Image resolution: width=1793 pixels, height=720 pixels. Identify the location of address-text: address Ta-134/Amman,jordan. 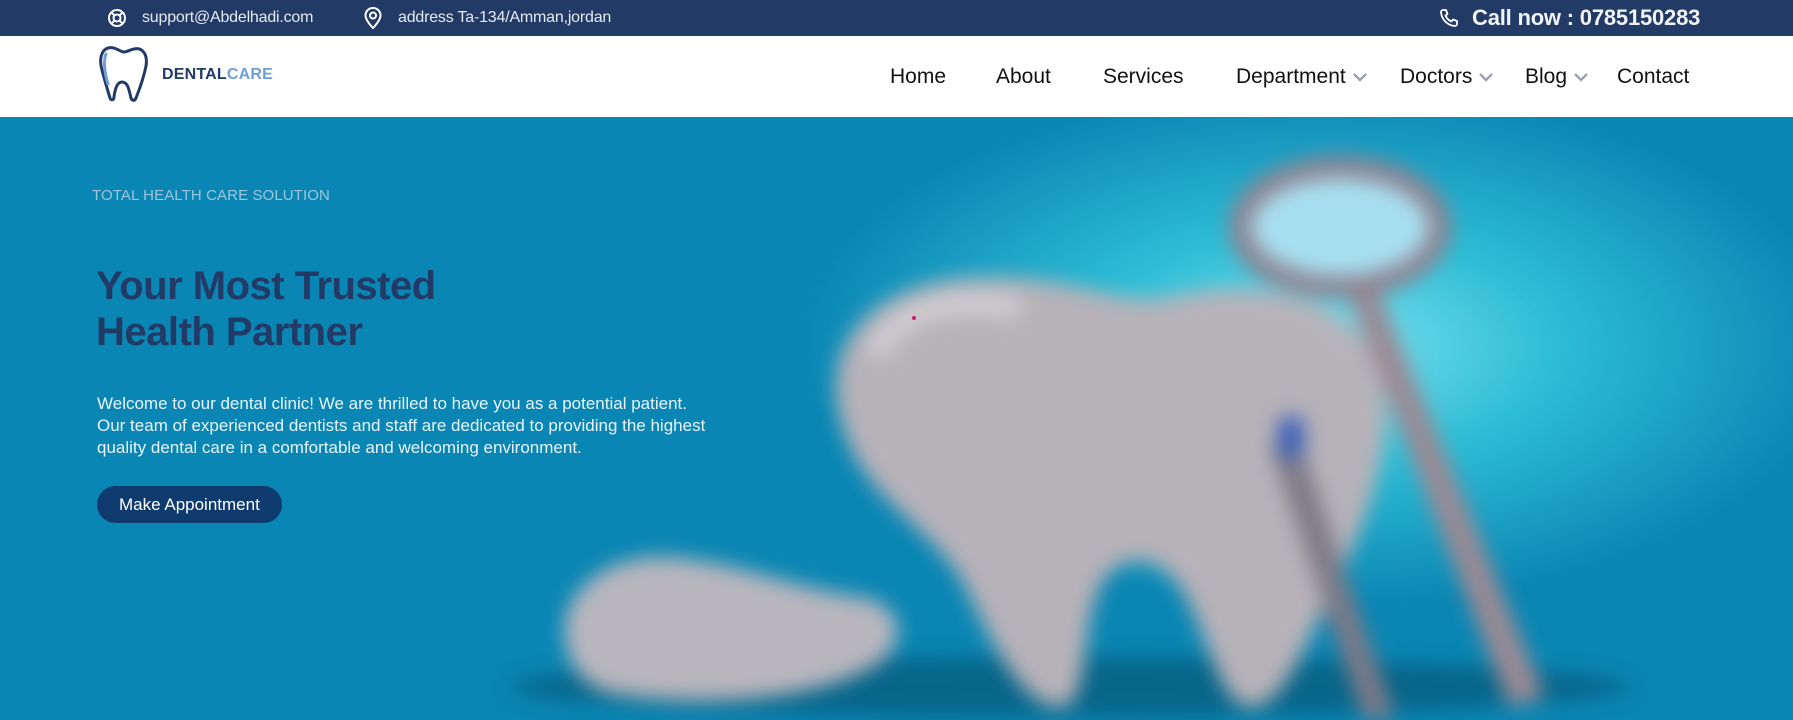
(505, 17).